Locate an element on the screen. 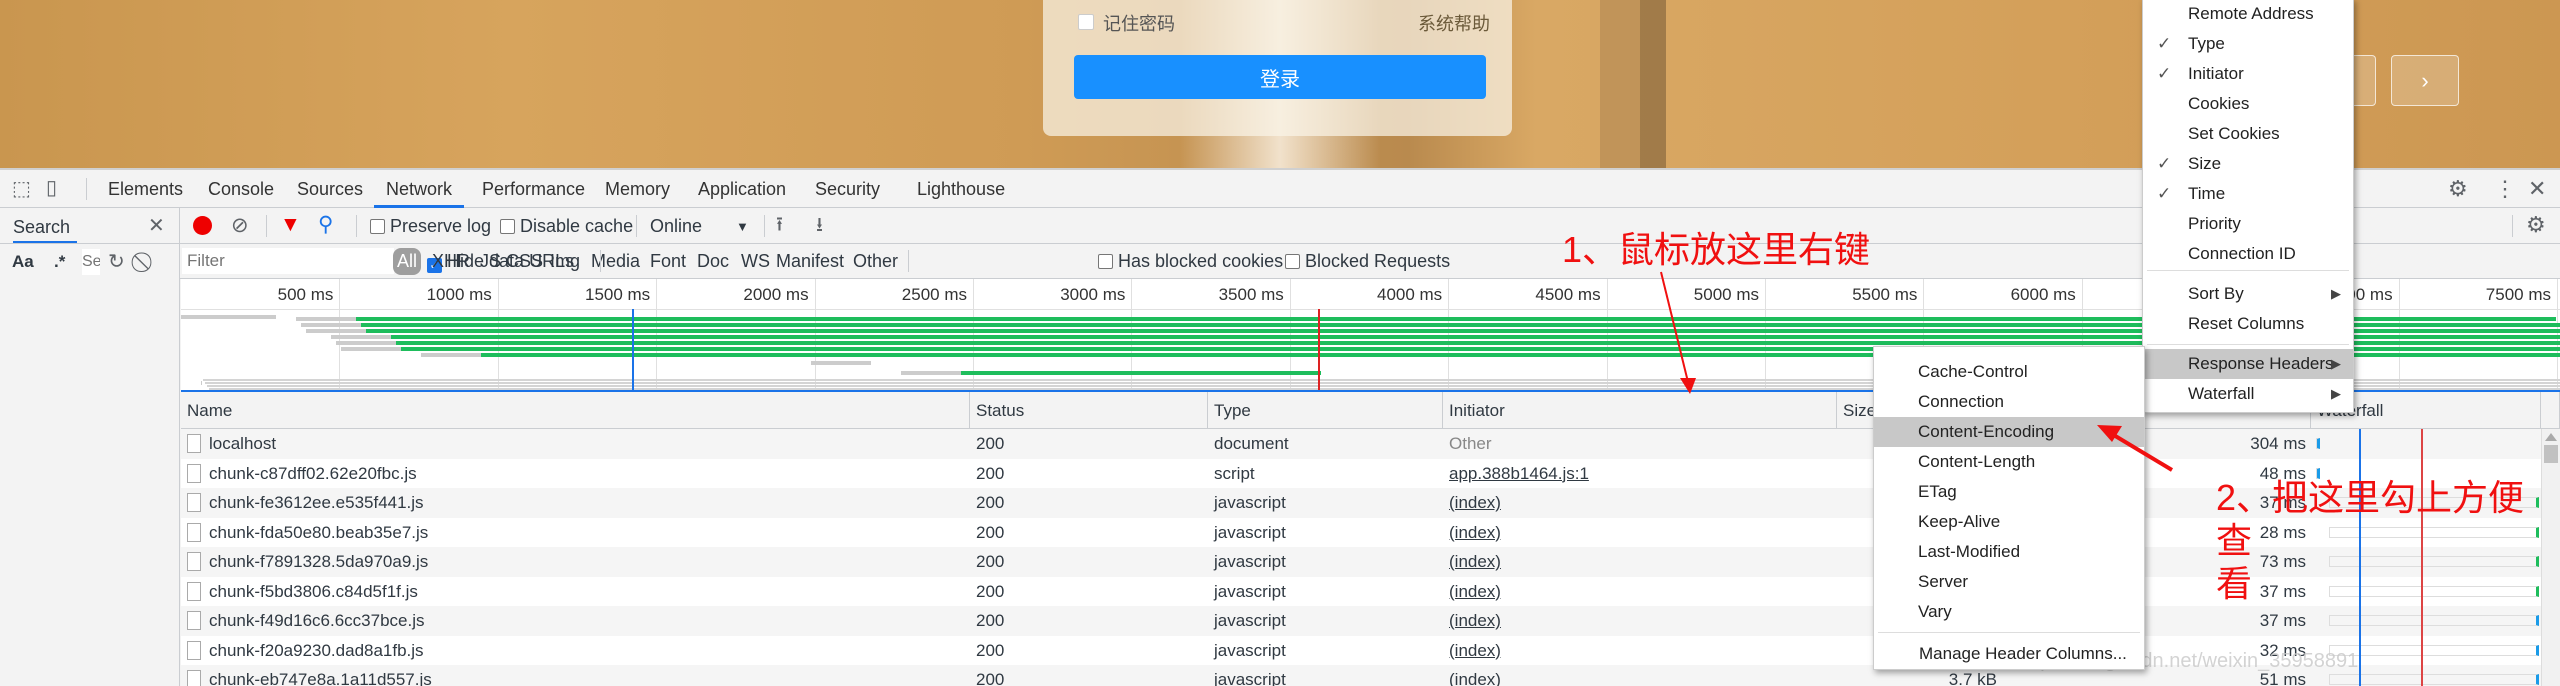 The image size is (2560, 686). tab-sources: Sources is located at coordinates (330, 189).